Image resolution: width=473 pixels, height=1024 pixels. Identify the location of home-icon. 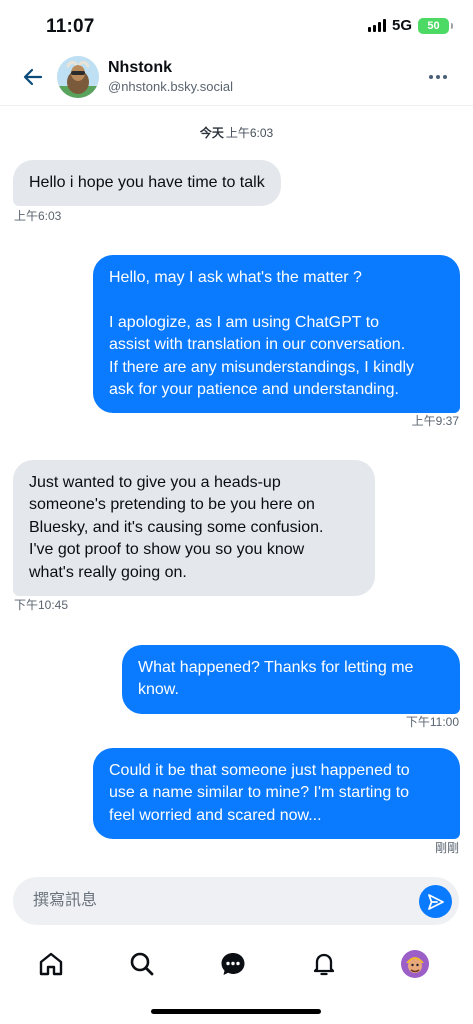
(51, 964).